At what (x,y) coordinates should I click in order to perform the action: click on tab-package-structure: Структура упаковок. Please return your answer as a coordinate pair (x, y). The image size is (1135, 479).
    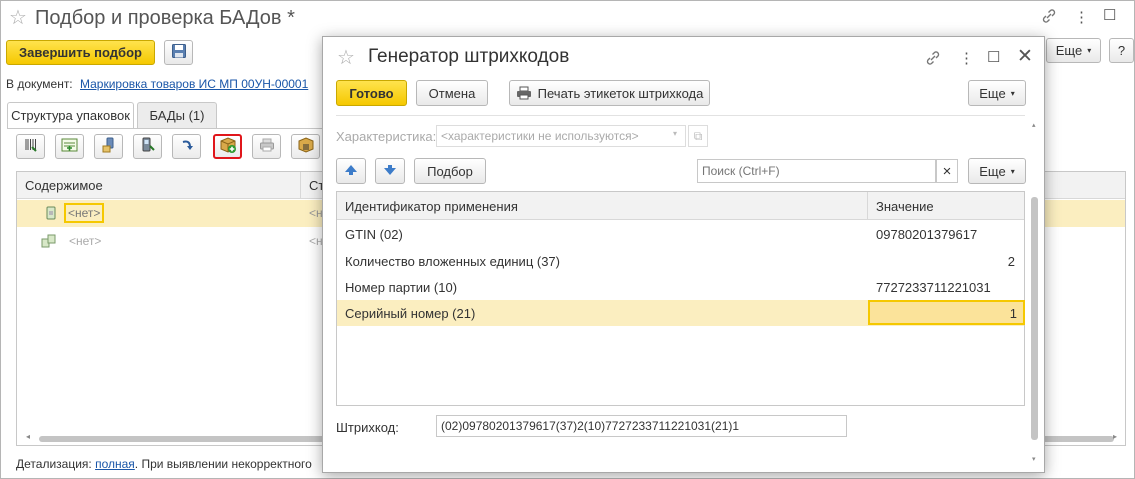
    Looking at the image, I should click on (70, 115).